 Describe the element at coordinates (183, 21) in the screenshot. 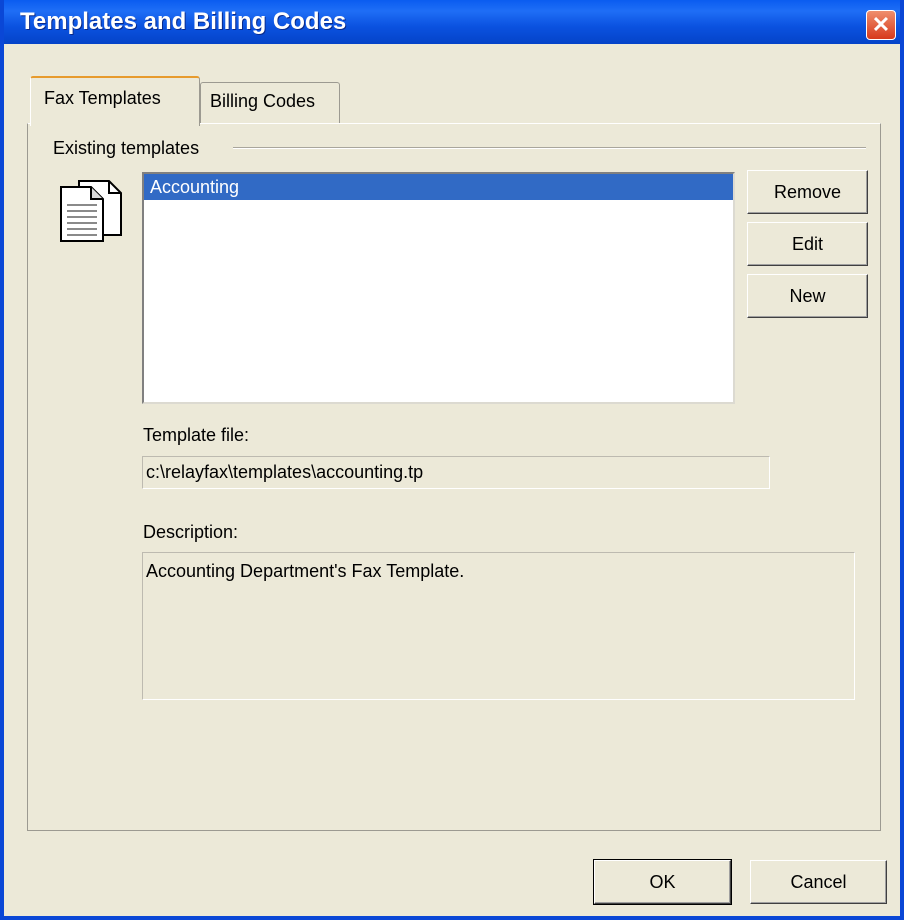

I see `window-title: Templates and Billing Codes` at that location.